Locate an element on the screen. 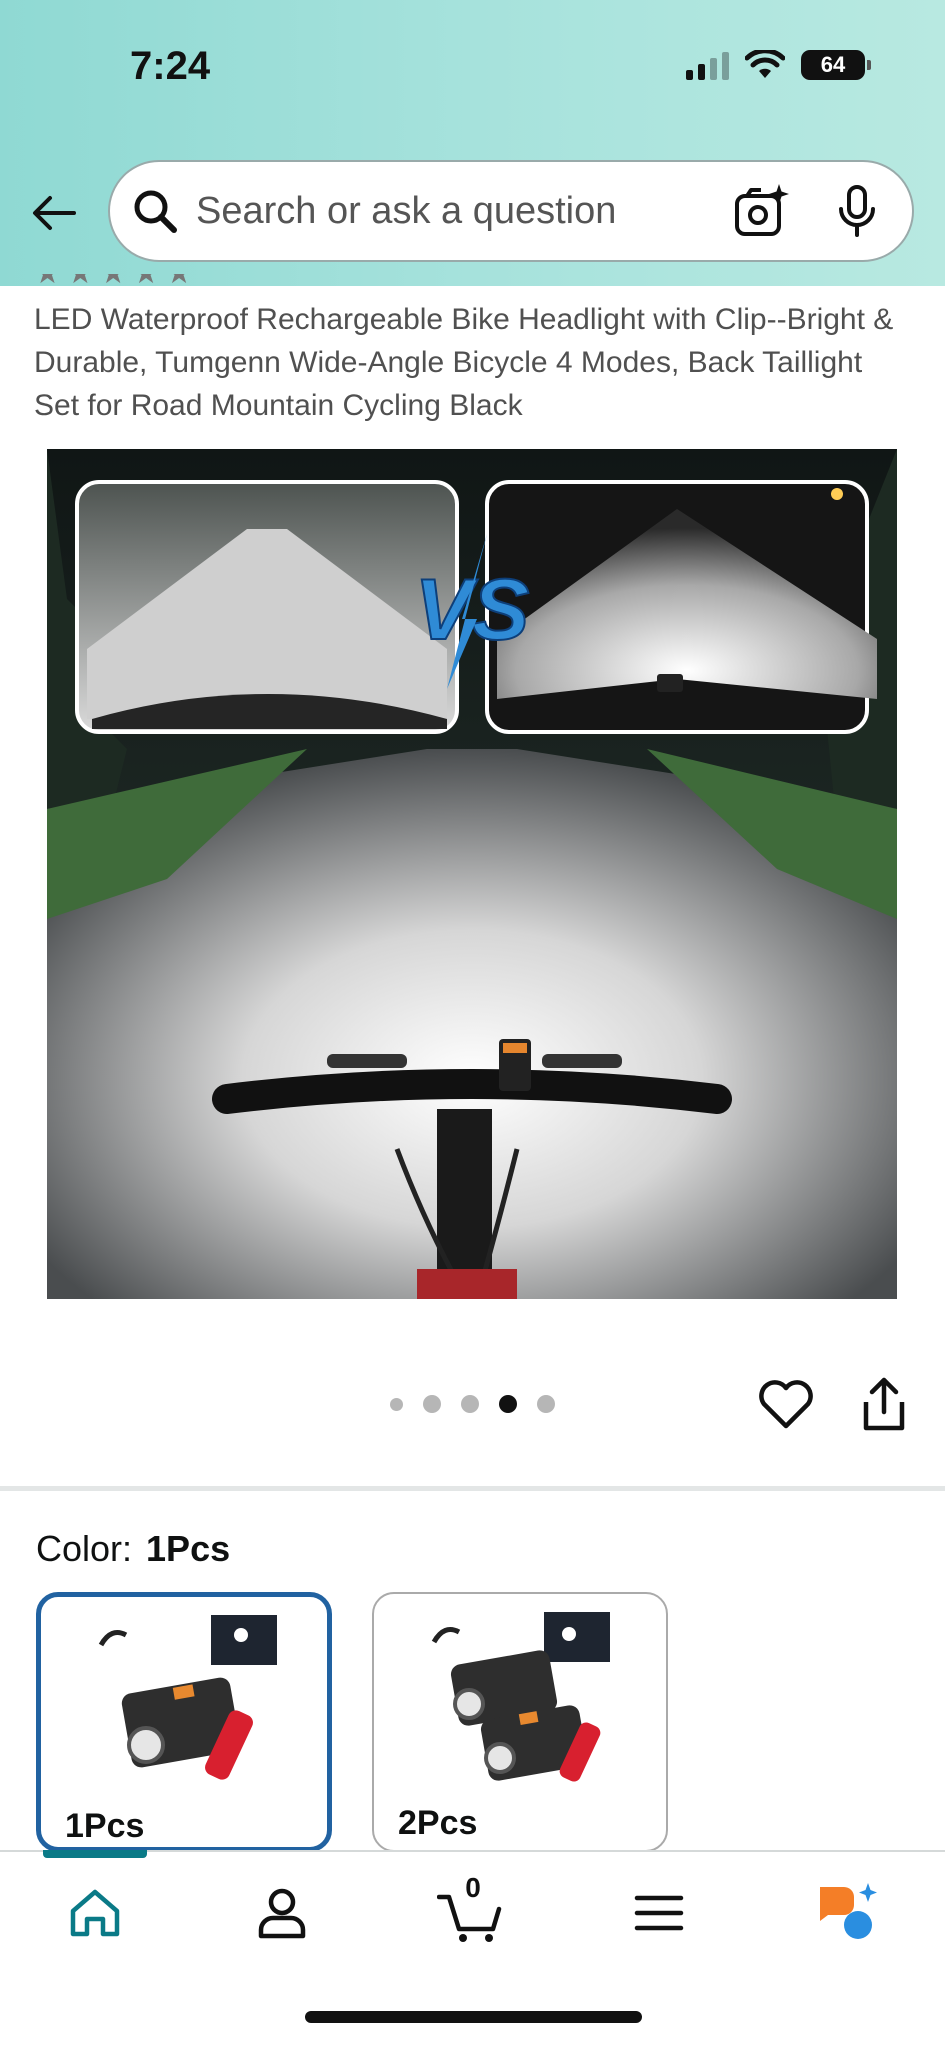  menu-icon is located at coordinates (659, 1913).